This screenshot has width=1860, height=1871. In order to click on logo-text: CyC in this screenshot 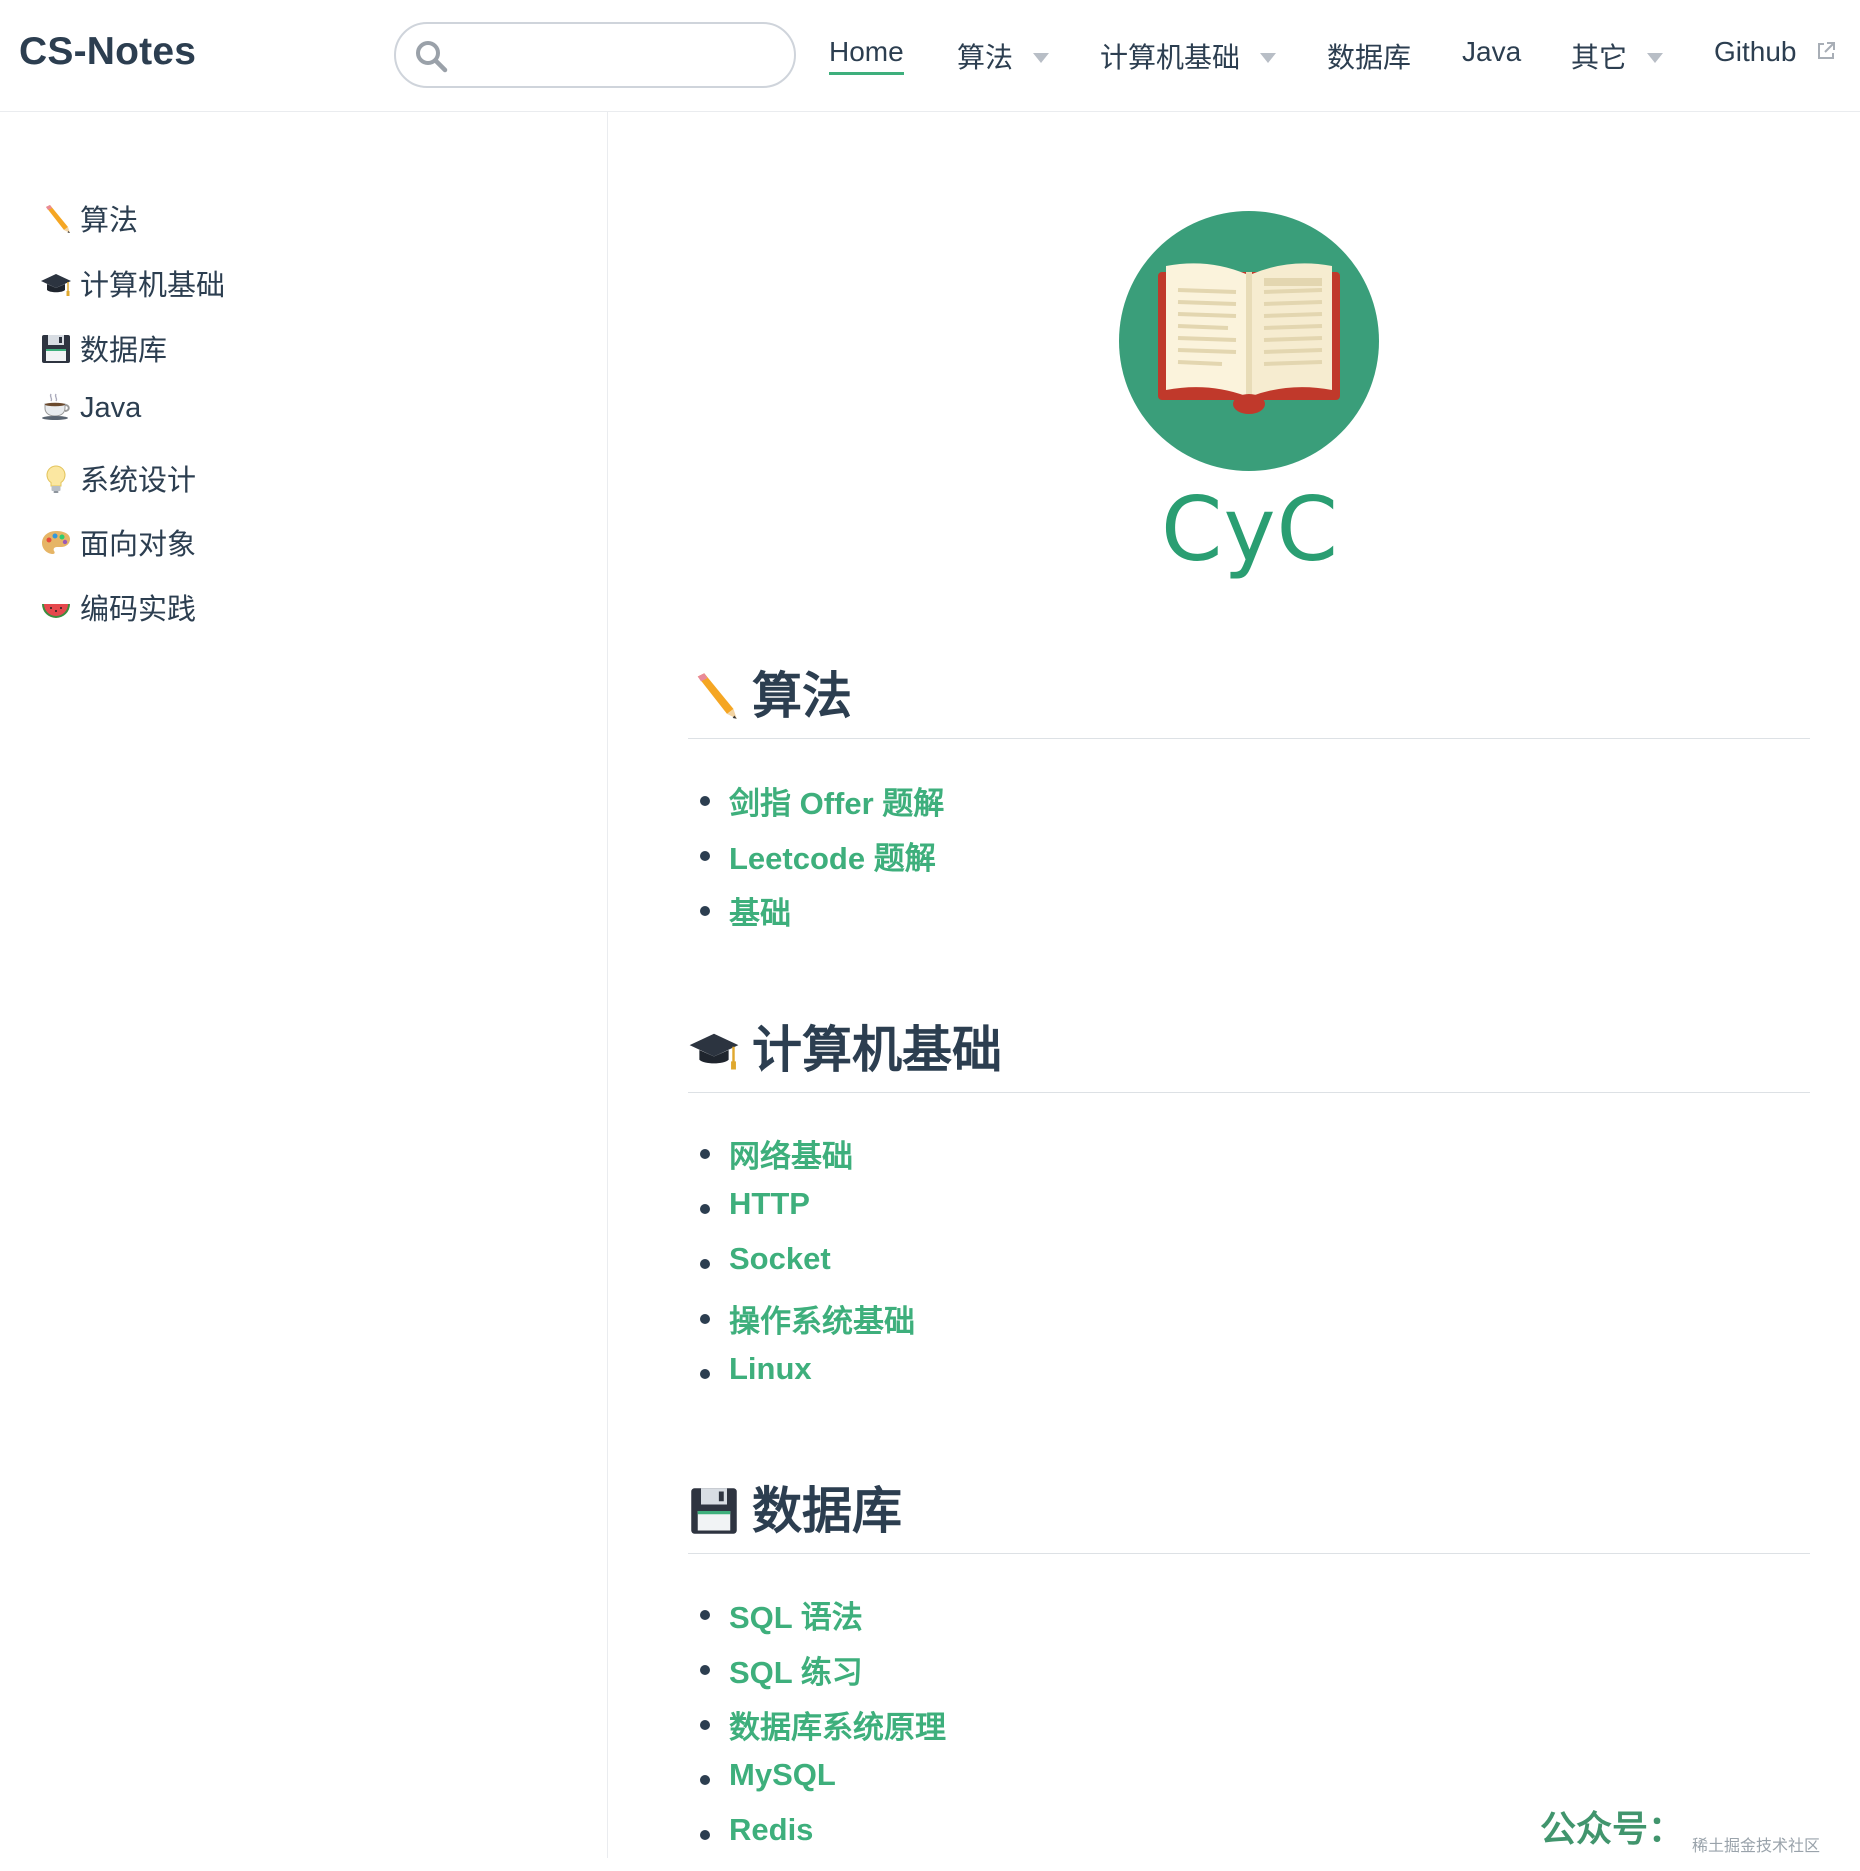, I will do `click(1250, 529)`.